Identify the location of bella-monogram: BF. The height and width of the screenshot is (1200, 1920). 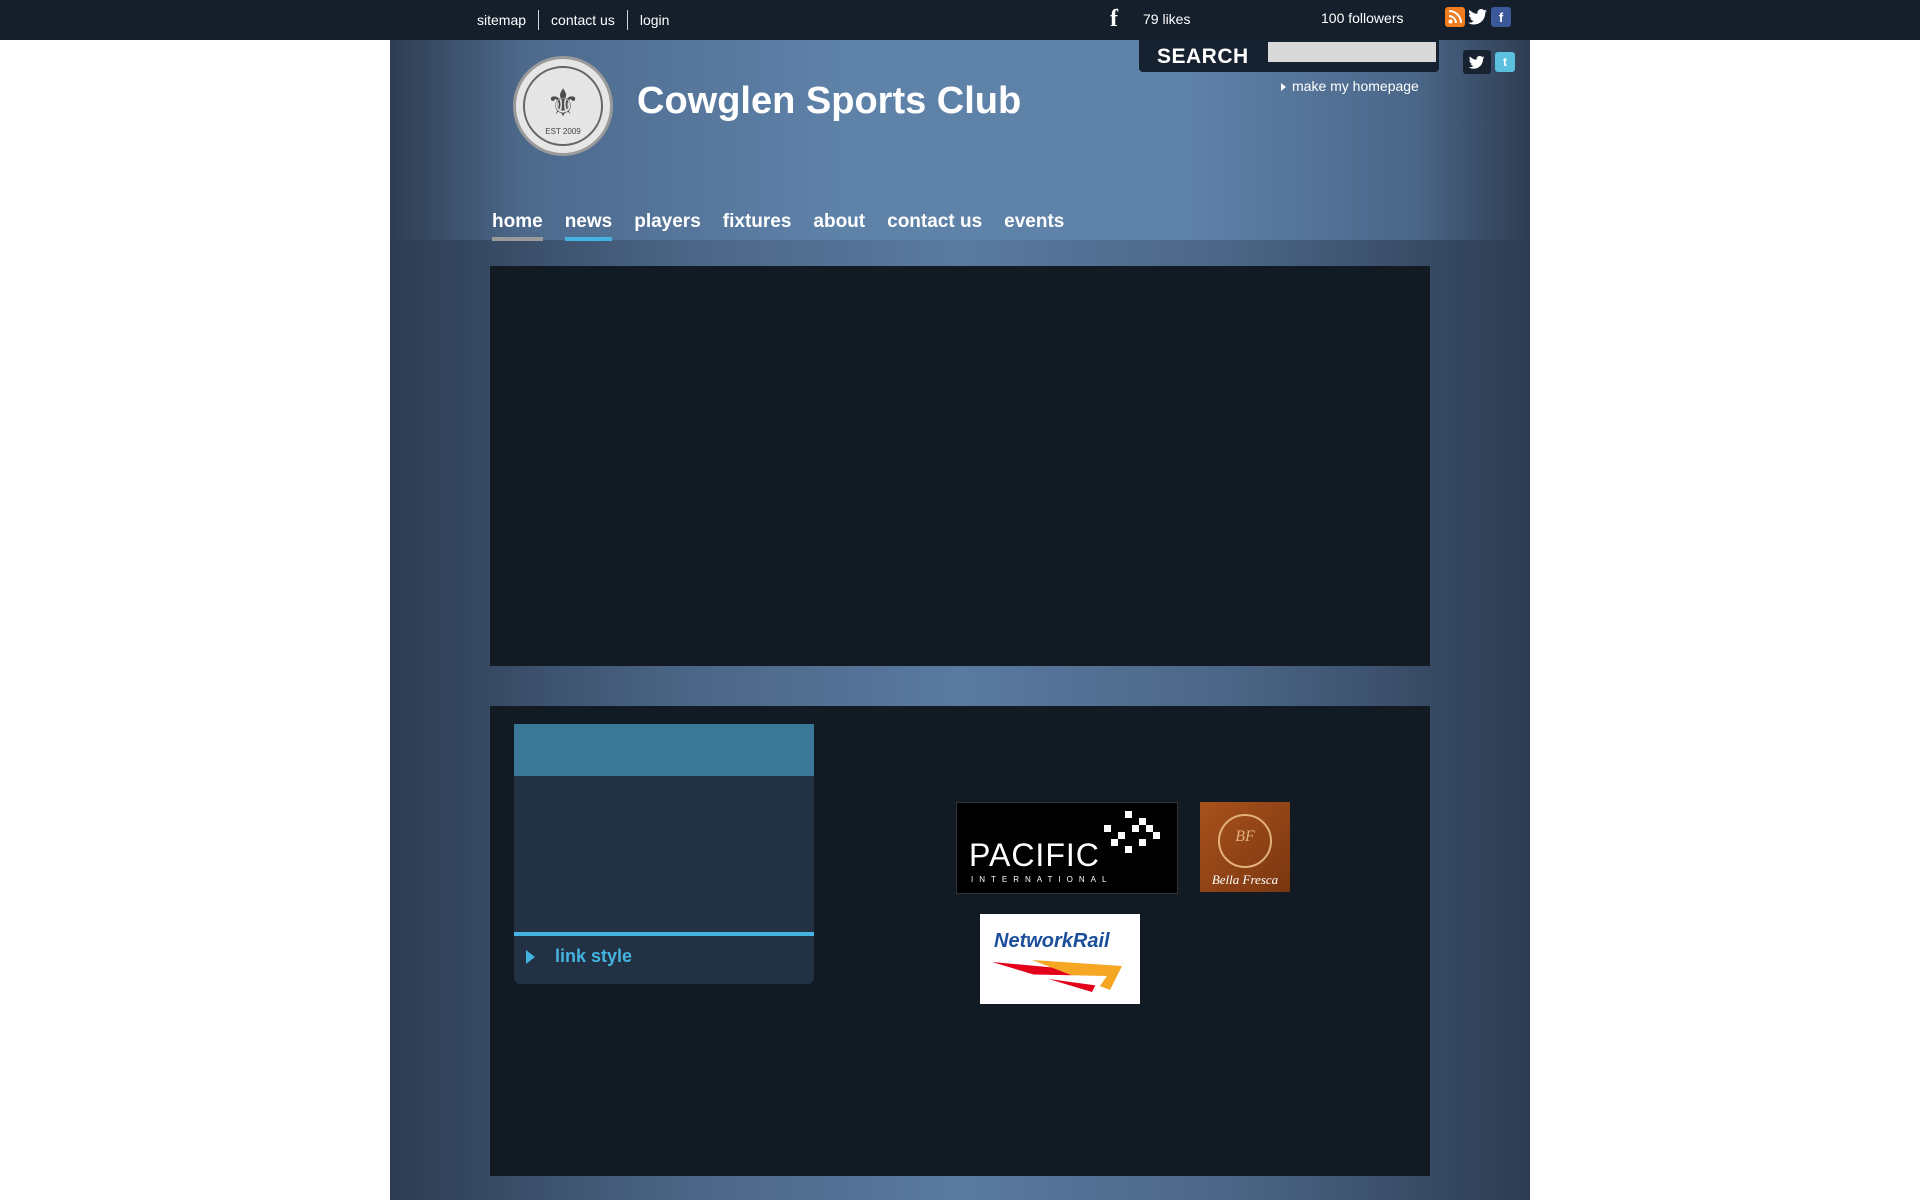
(1245, 836).